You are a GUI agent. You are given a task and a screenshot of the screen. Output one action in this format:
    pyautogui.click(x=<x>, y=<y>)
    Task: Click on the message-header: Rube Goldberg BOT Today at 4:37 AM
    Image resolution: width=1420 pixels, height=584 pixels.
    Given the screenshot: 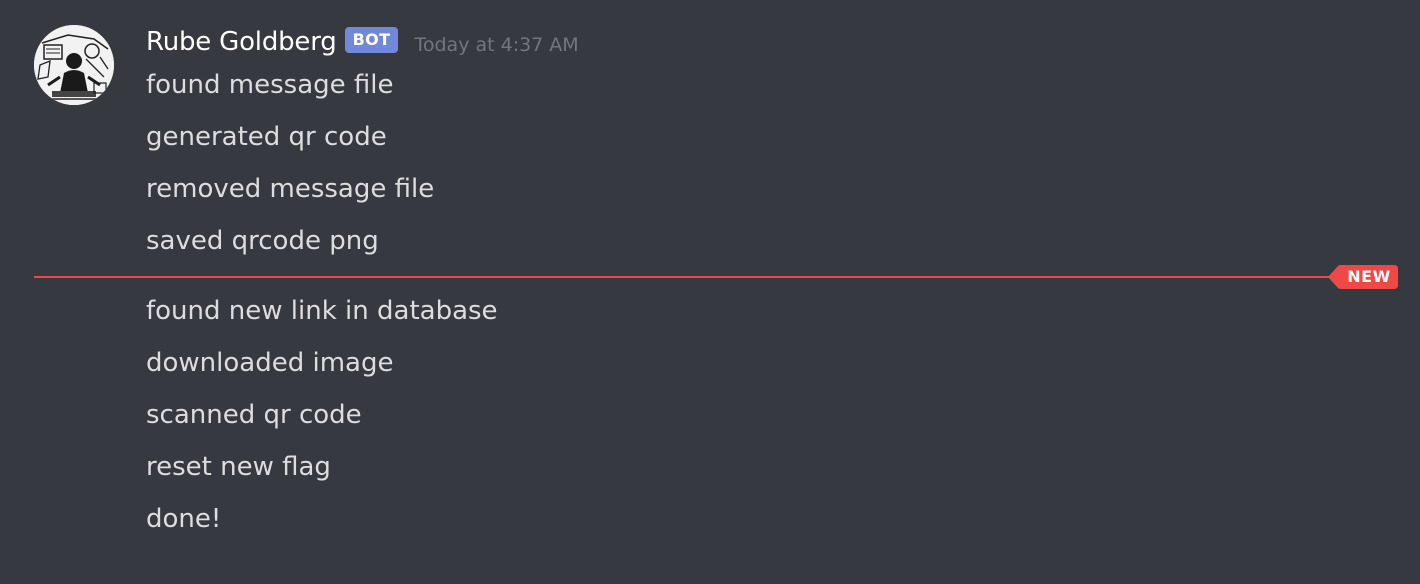 What is the action you would take?
    pyautogui.click(x=362, y=42)
    